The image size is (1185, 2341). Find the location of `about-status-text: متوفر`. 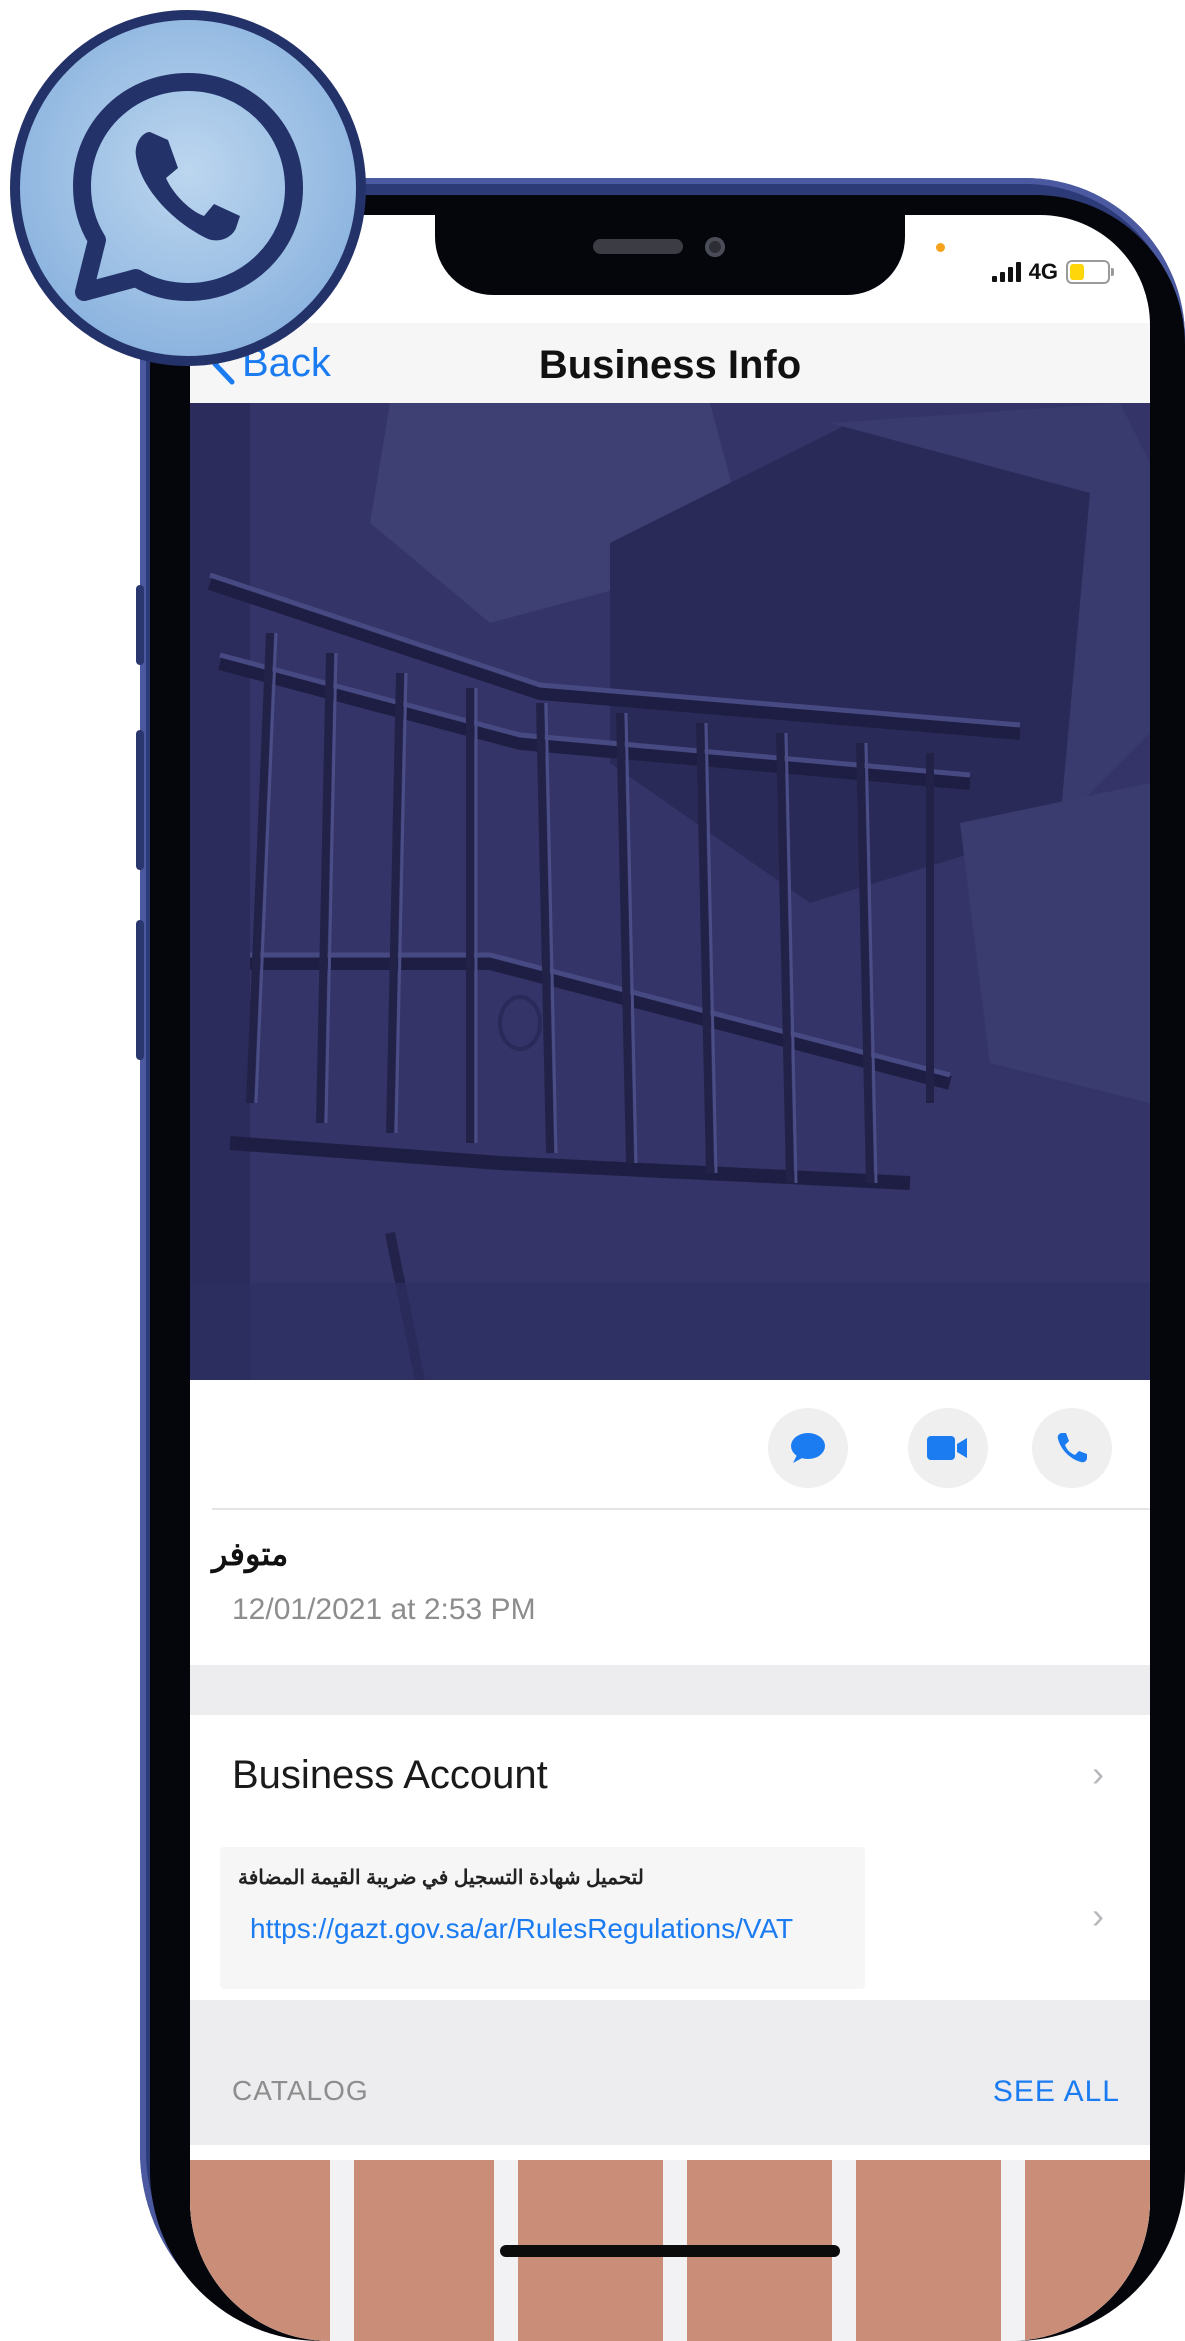

about-status-text: متوفر is located at coordinates (250, 1554).